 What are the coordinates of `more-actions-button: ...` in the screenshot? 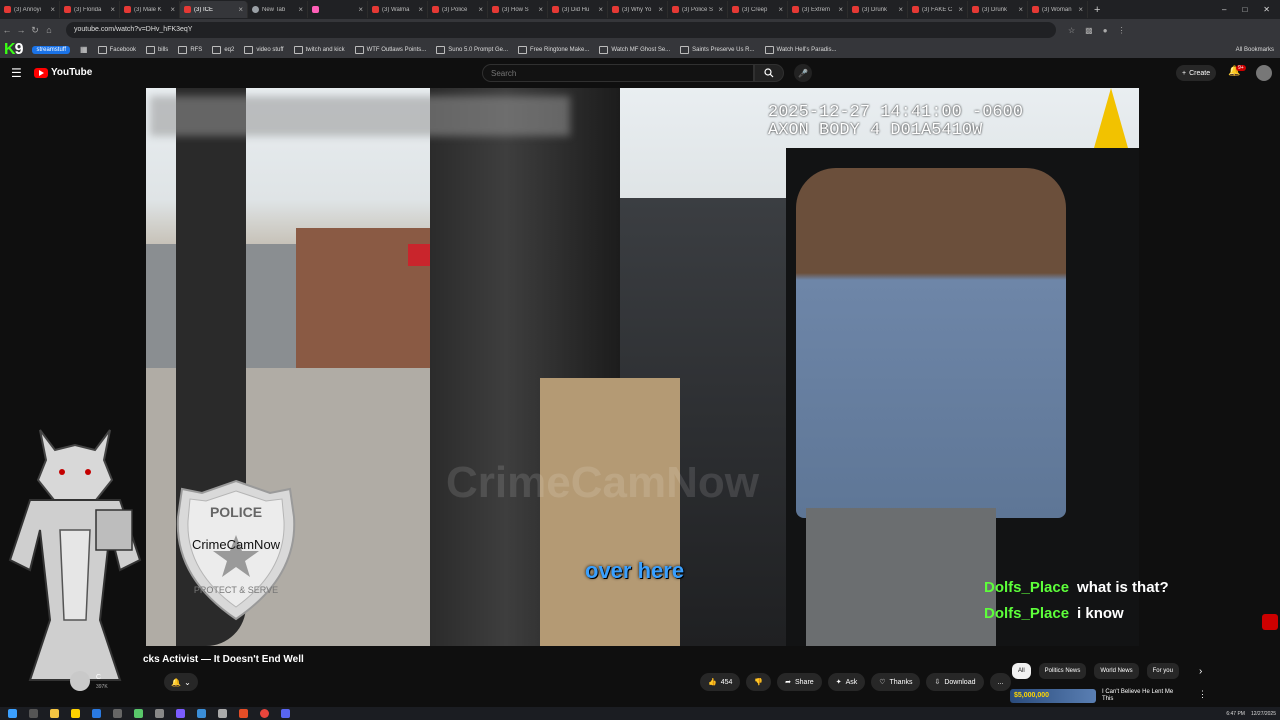 It's located at (1000, 682).